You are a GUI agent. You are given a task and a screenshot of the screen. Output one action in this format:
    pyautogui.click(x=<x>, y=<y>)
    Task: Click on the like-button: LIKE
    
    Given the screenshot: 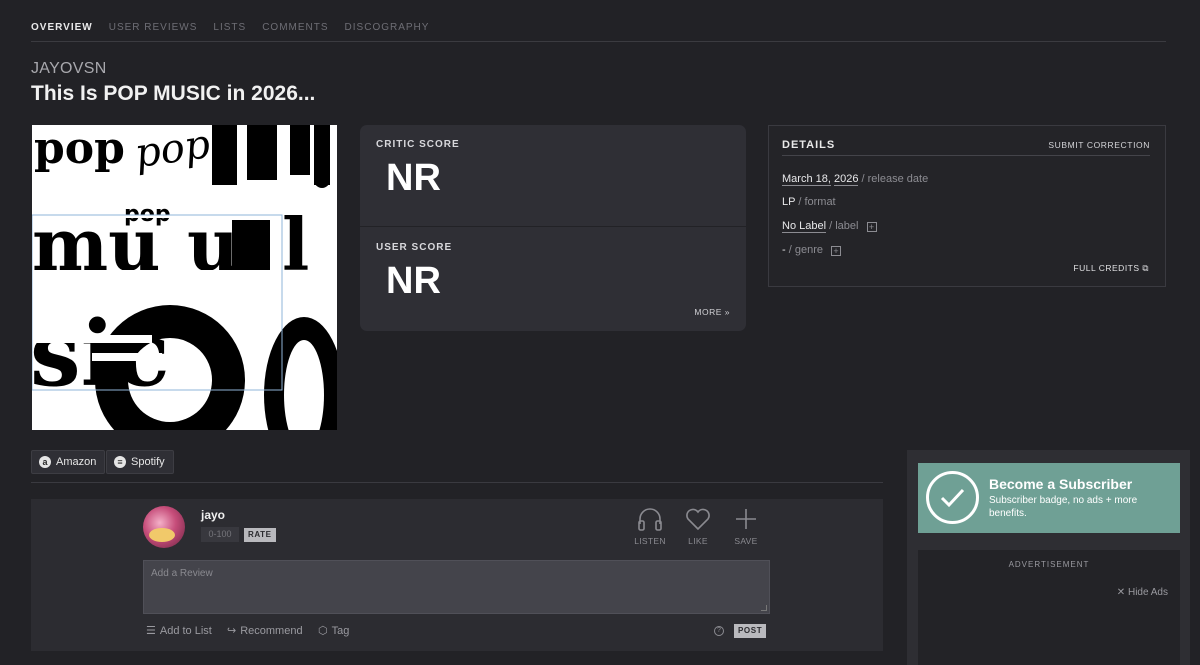 What is the action you would take?
    pyautogui.click(x=698, y=526)
    